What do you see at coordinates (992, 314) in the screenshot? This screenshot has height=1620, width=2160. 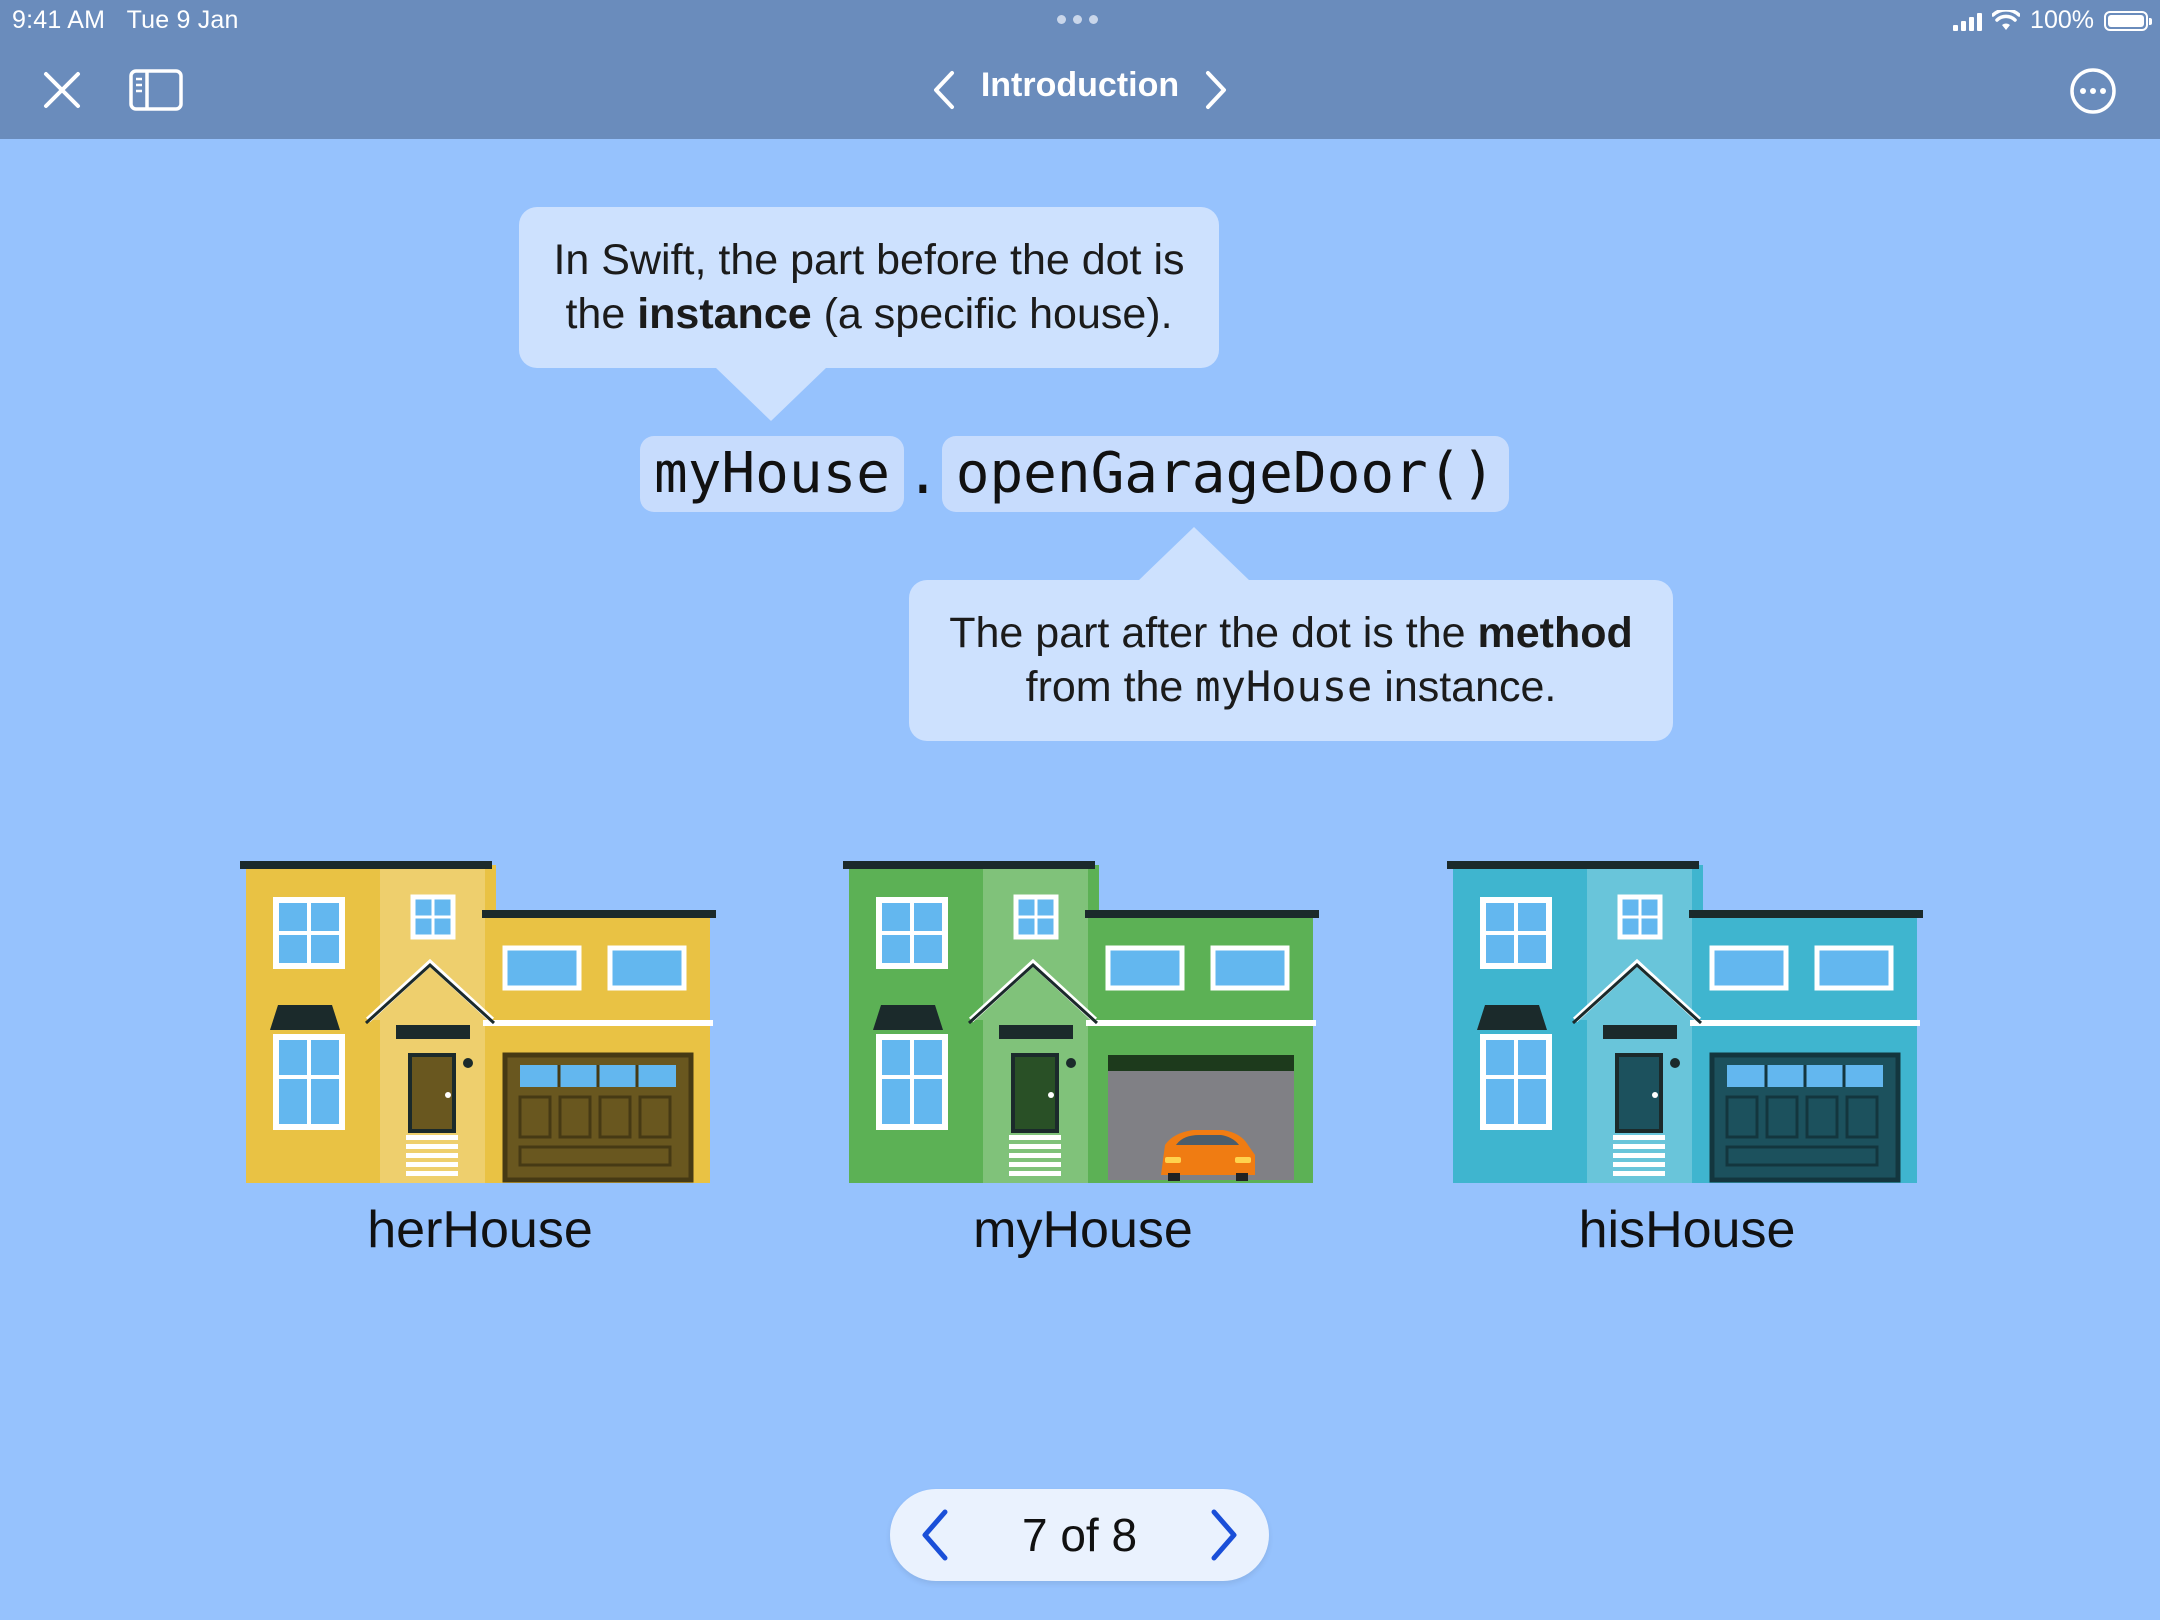 I see `instance-callout-text-end: (a specific house).` at bounding box center [992, 314].